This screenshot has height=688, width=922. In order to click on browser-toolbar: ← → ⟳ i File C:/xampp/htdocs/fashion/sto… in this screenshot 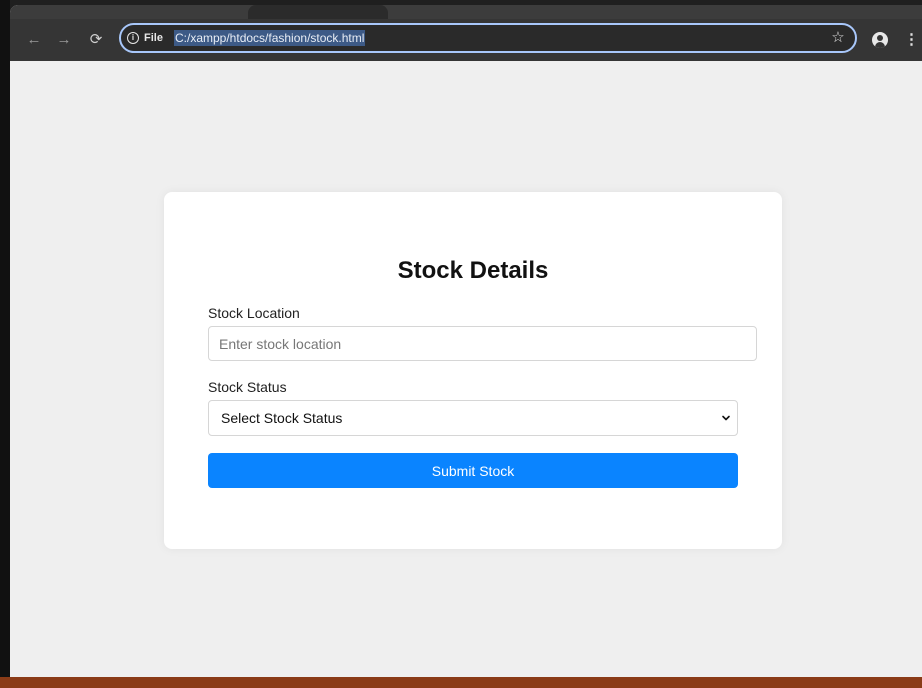, I will do `click(466, 40)`.